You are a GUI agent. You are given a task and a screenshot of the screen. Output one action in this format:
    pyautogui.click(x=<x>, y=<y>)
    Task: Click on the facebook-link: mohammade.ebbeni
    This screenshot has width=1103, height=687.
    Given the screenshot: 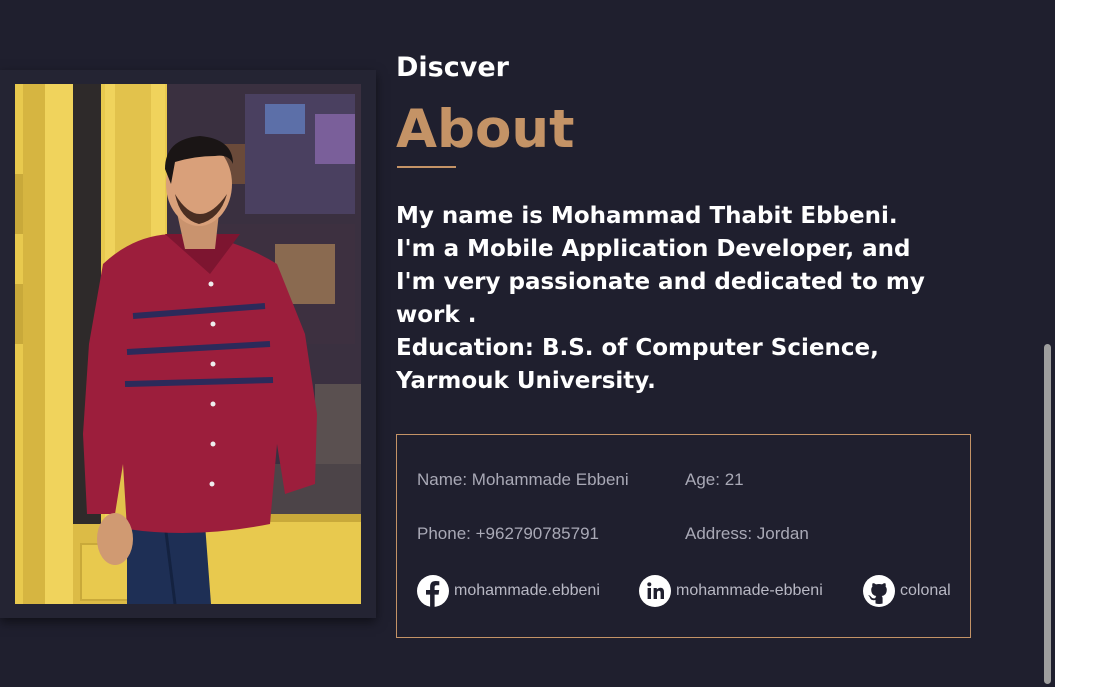 What is the action you would take?
    pyautogui.click(x=508, y=591)
    